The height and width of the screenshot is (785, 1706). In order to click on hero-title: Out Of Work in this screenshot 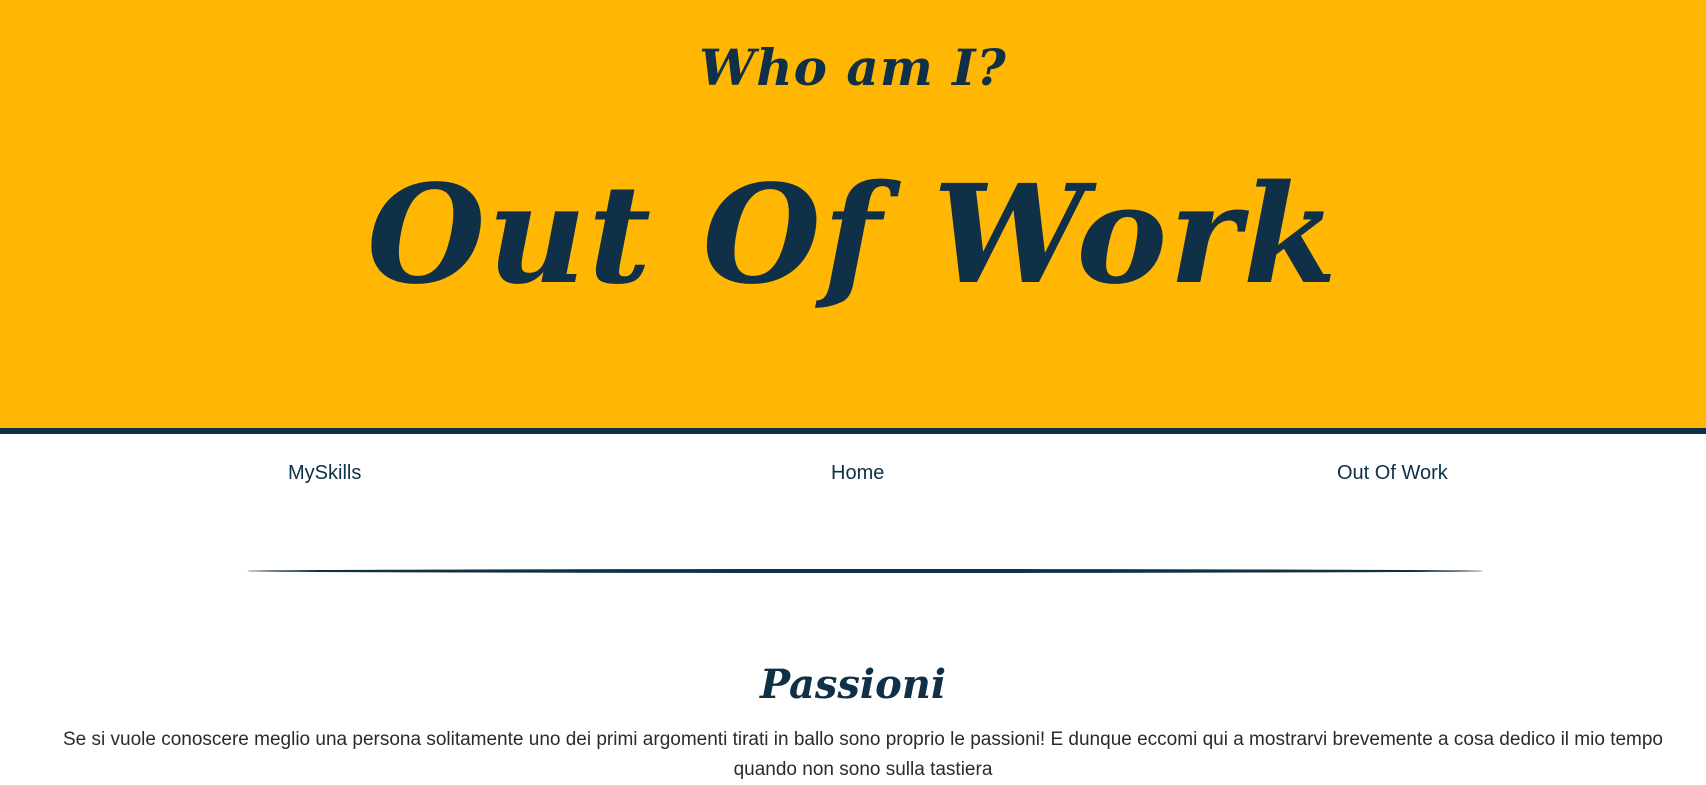, I will do `click(853, 235)`.